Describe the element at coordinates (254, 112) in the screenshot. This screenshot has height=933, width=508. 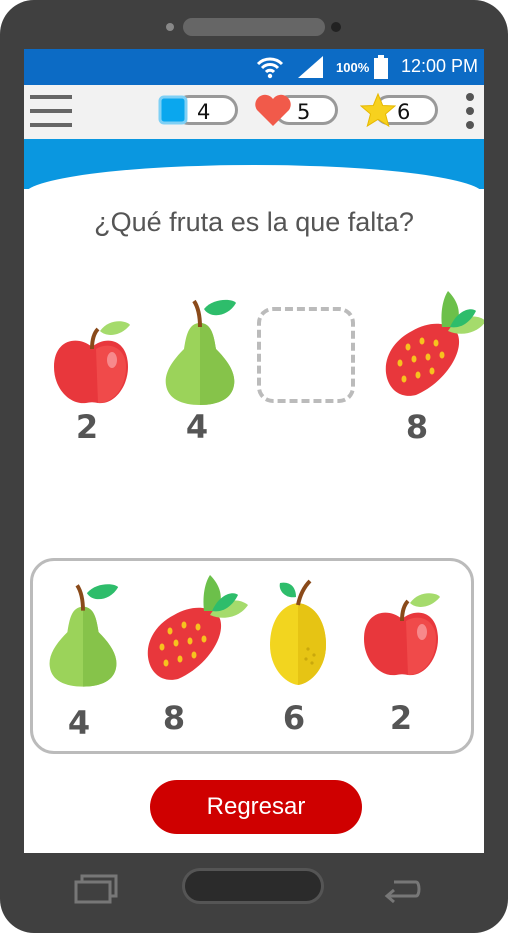
I see `app-bar: 4 5 6` at that location.